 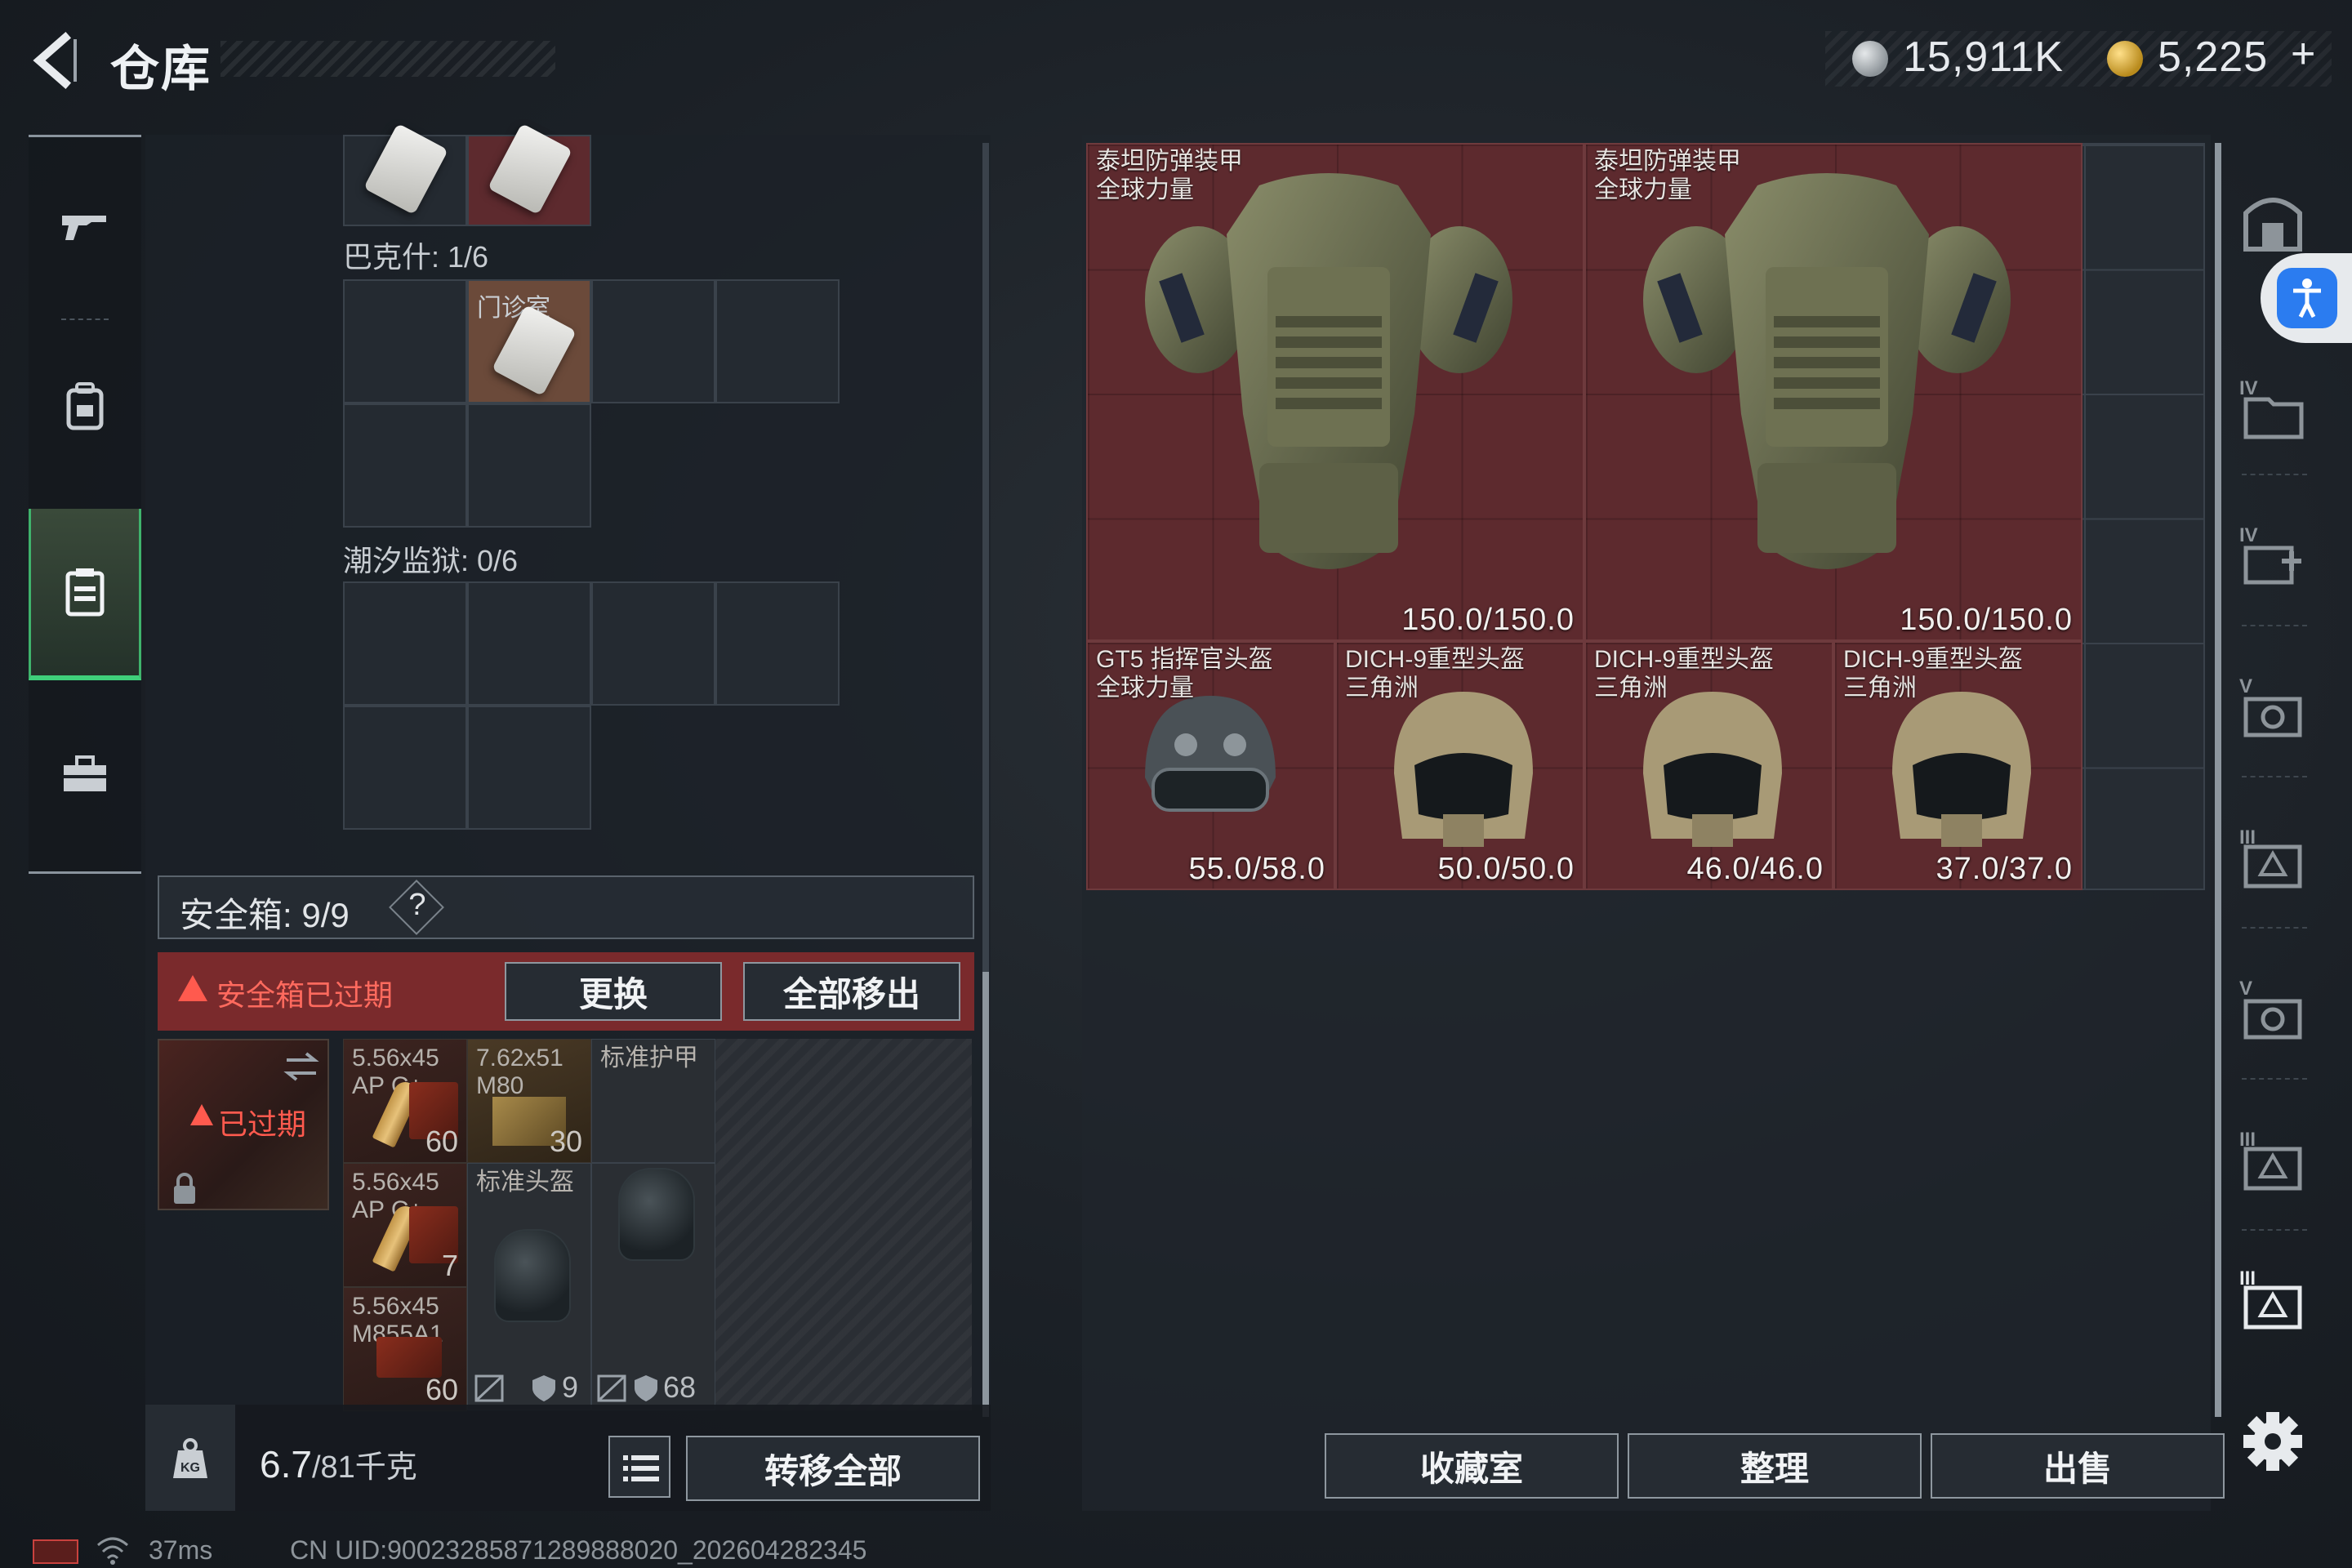 I want to click on add-currency-button: +, so click(x=2303, y=53).